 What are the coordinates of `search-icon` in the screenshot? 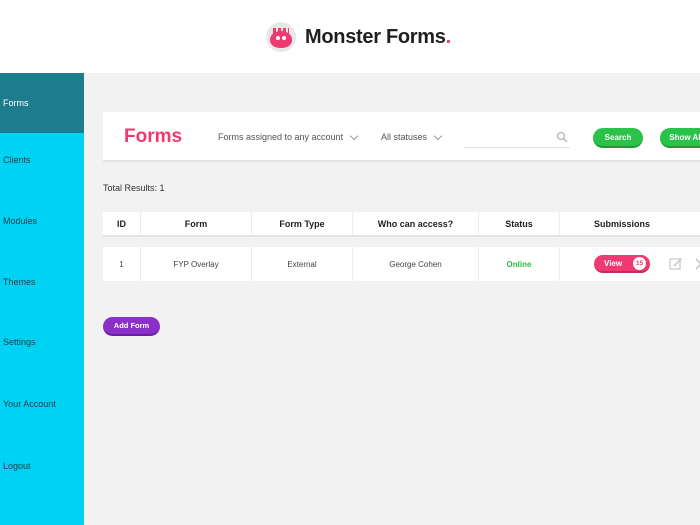 It's located at (562, 137).